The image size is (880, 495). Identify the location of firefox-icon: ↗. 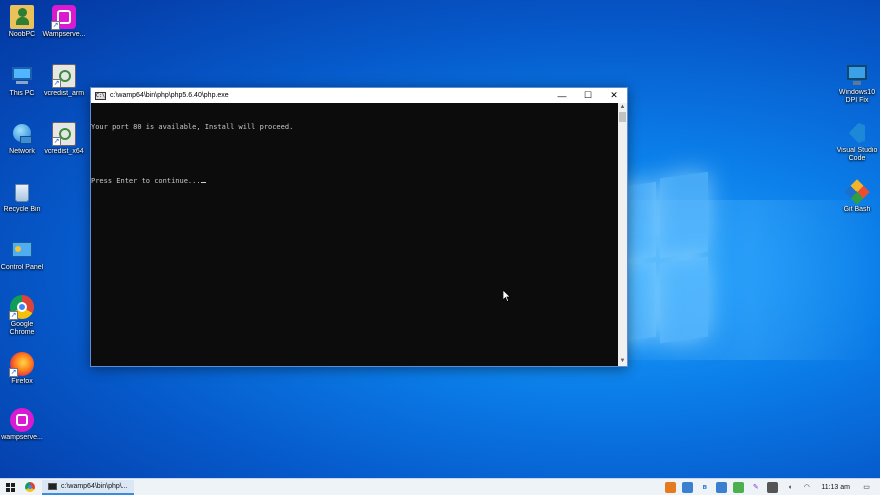
(21, 364).